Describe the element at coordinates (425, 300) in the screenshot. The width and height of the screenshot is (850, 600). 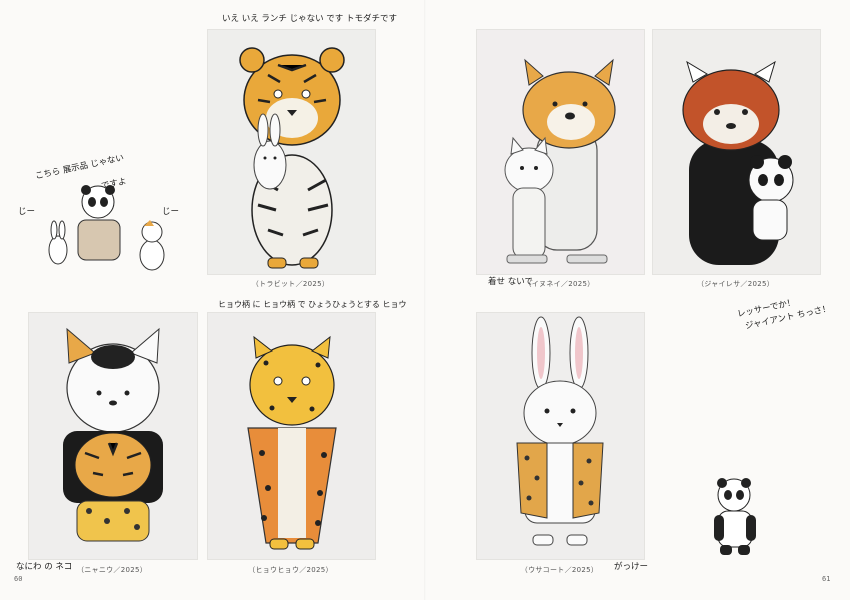
I see `page-gutter` at that location.